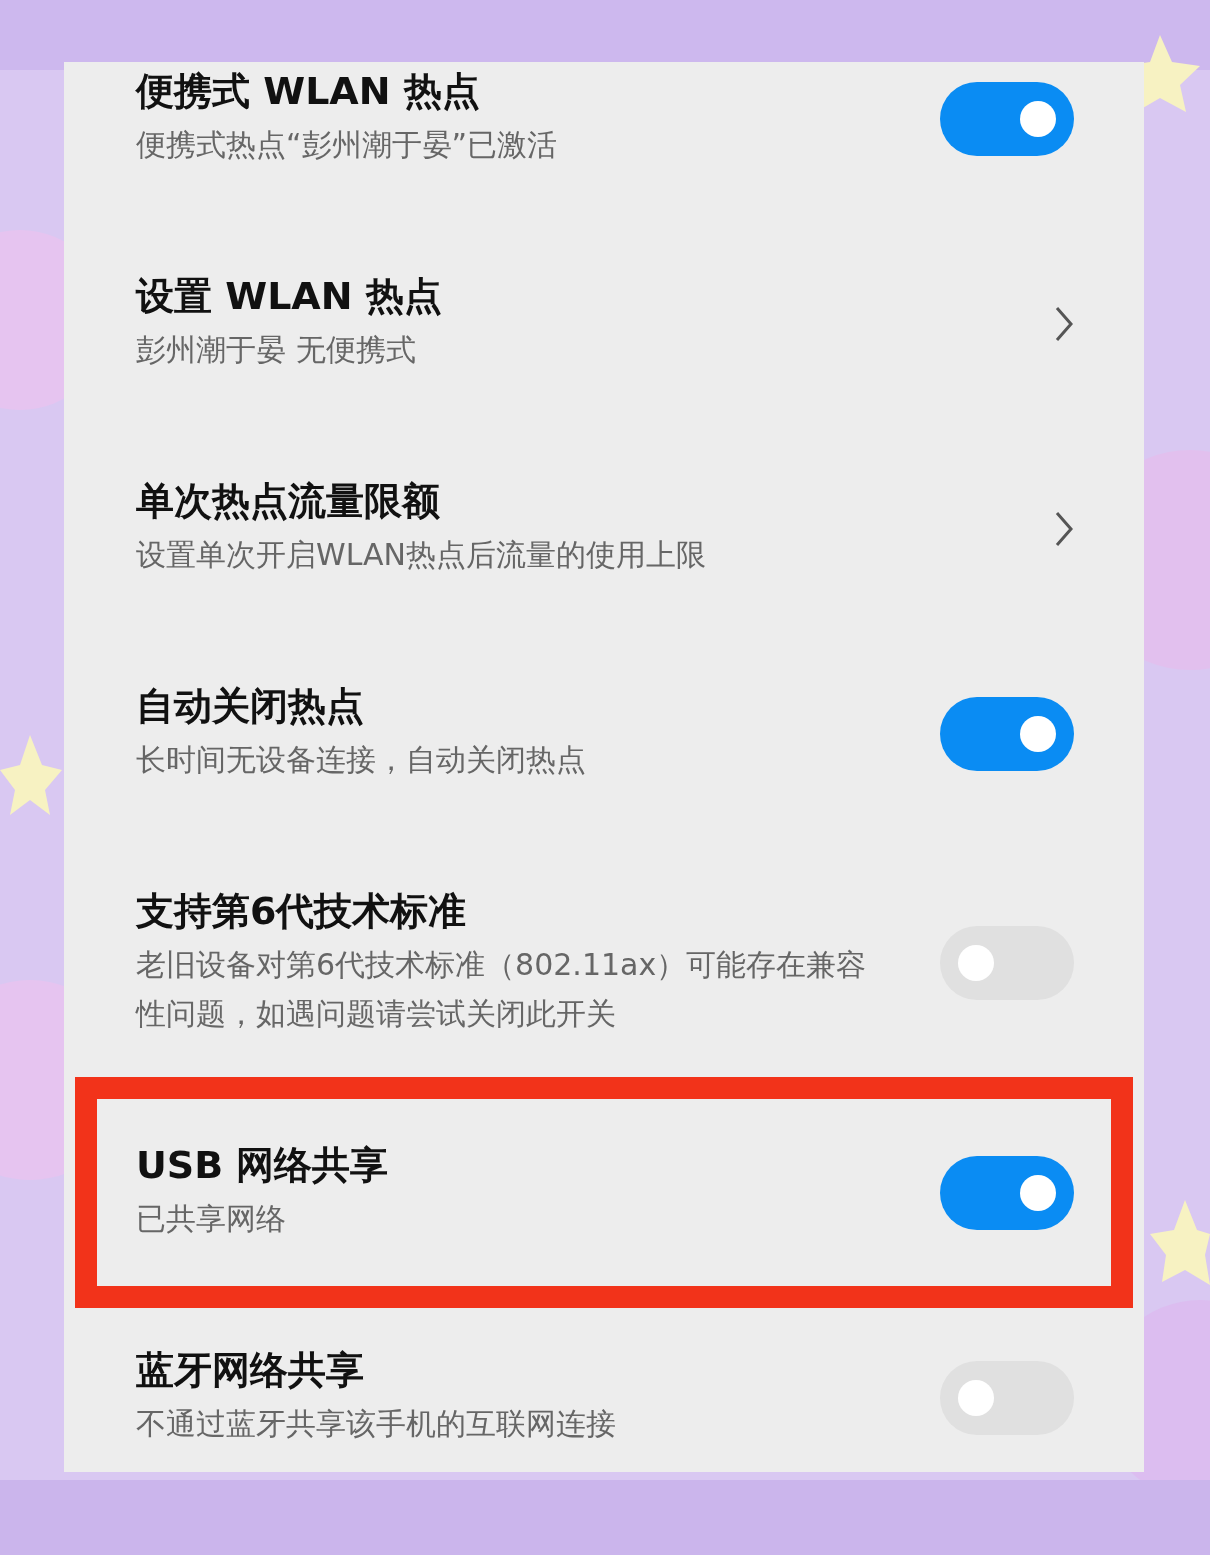 Image resolution: width=1210 pixels, height=1555 pixels. I want to click on setting-description: 老旧设备对第6代技术标准（802.11ax）可能存在兼容性问题，如遇问题请尝试关闭此开关, so click(502, 989).